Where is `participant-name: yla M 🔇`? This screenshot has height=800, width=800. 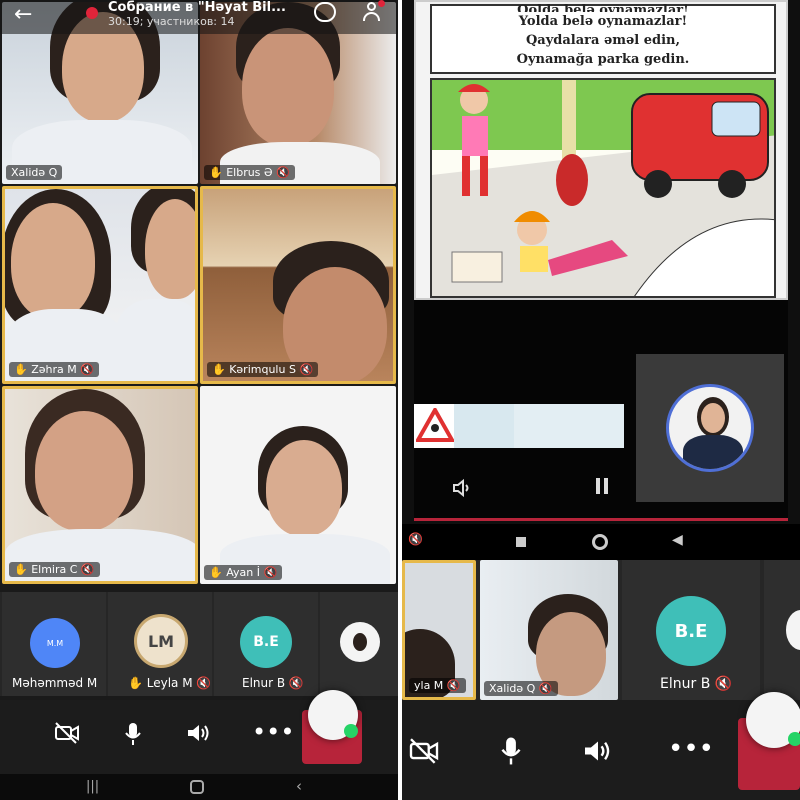
participant-name: yla M 🔇 is located at coordinates (437, 685).